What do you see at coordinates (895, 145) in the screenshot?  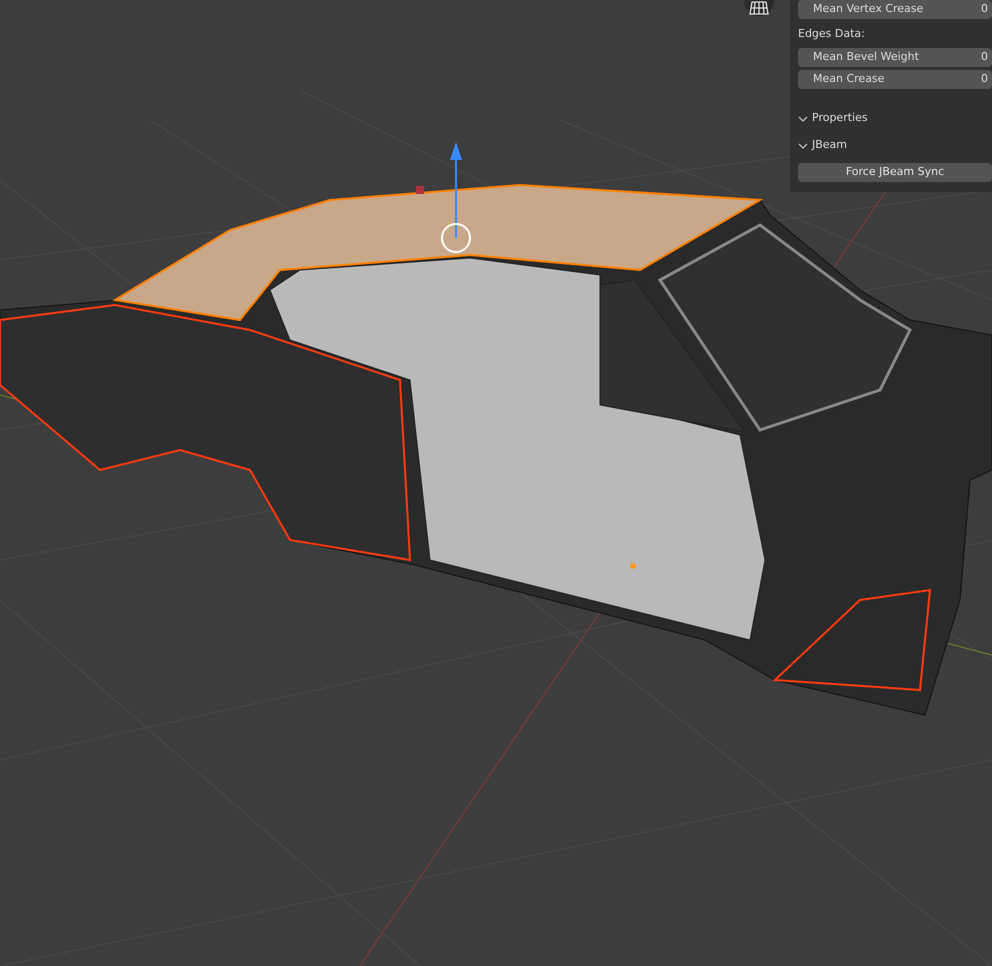 I see `panel-header: JBeam` at bounding box center [895, 145].